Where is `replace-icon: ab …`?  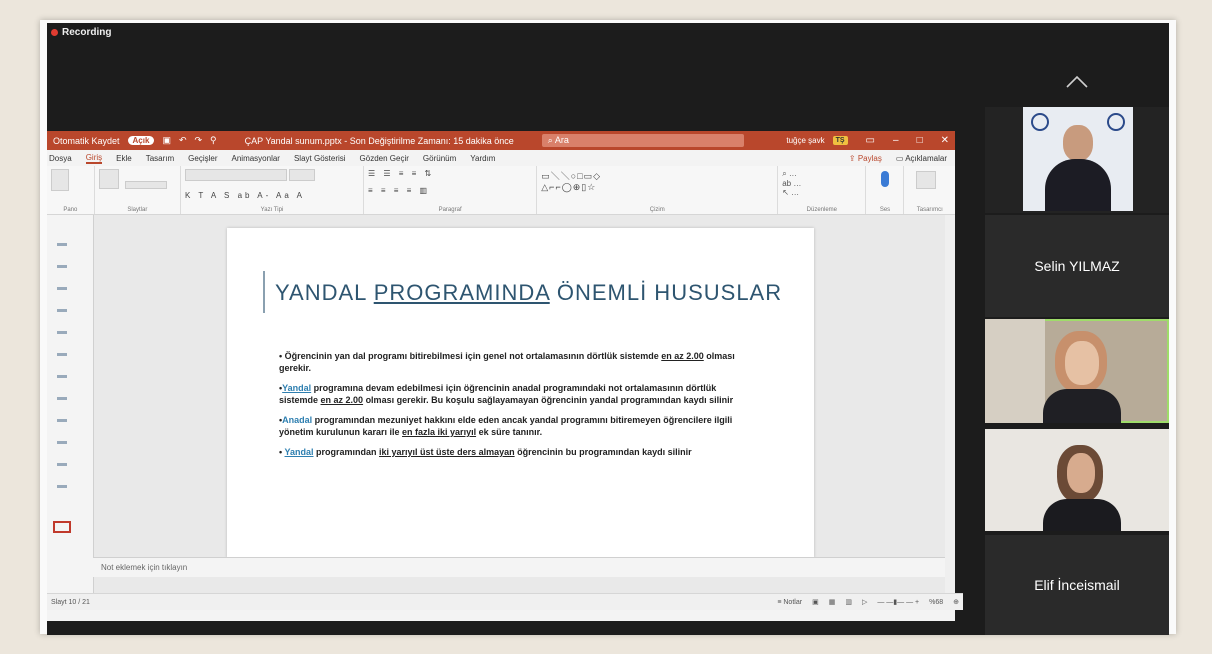 replace-icon: ab … is located at coordinates (821, 183).